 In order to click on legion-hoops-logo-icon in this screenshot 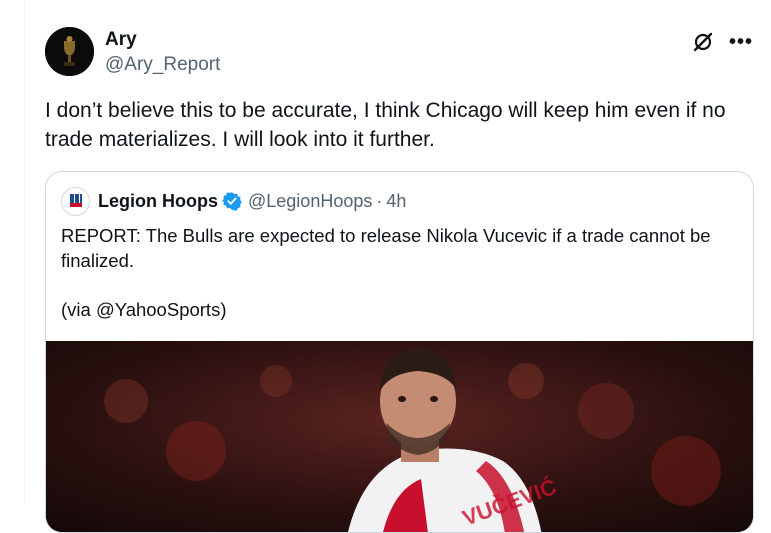, I will do `click(75, 200)`.